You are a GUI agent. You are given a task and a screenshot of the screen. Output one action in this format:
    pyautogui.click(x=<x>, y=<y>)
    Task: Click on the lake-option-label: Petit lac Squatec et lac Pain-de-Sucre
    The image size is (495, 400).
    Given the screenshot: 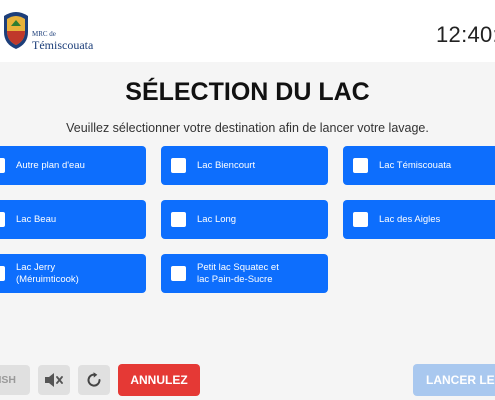 What is the action you would take?
    pyautogui.click(x=238, y=273)
    